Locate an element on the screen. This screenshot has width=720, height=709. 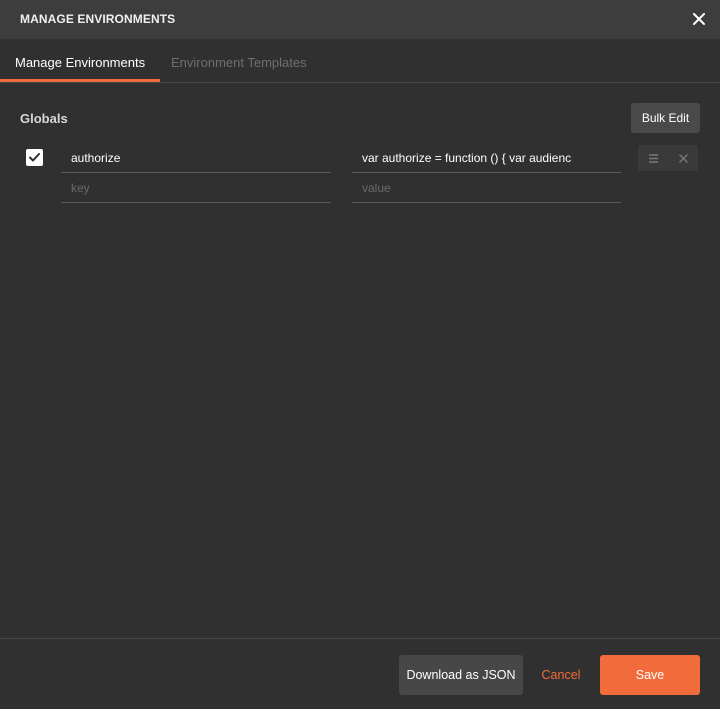
row-actions is located at coordinates (668, 158).